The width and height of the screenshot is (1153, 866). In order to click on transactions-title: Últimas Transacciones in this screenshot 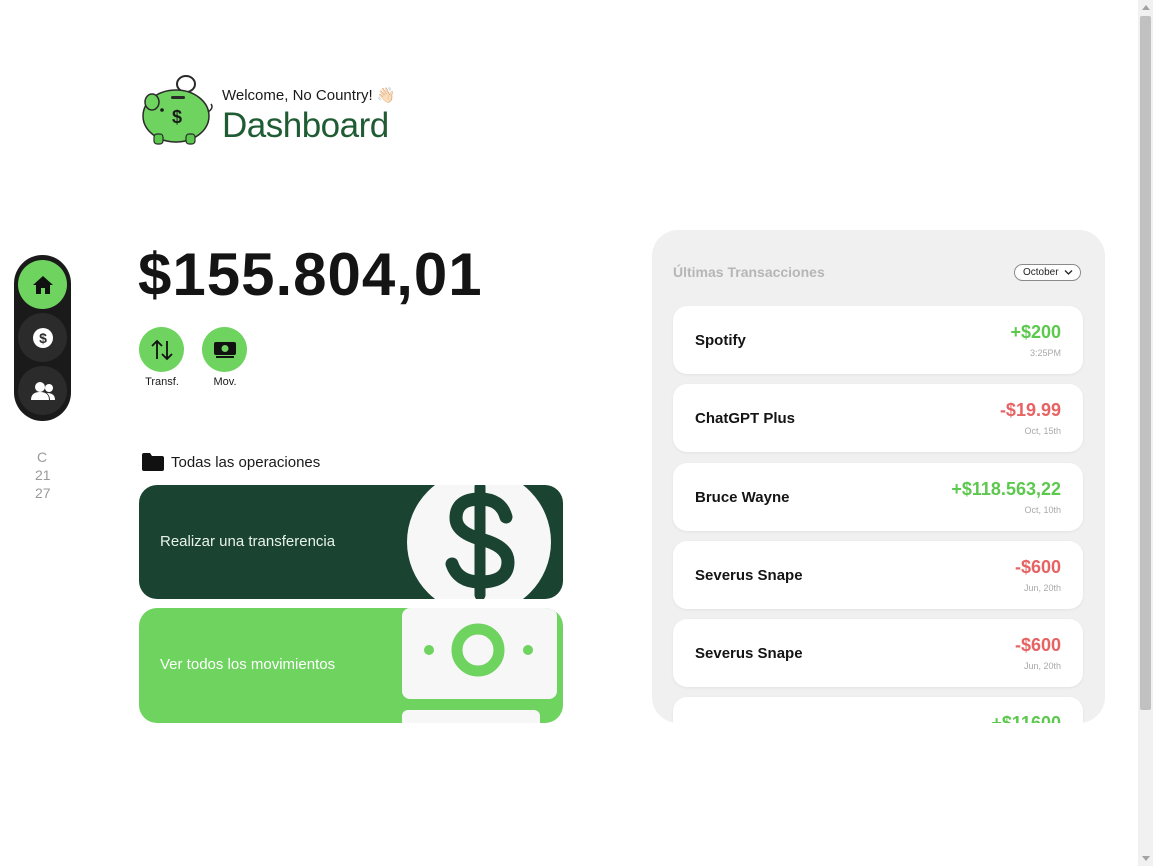, I will do `click(749, 272)`.